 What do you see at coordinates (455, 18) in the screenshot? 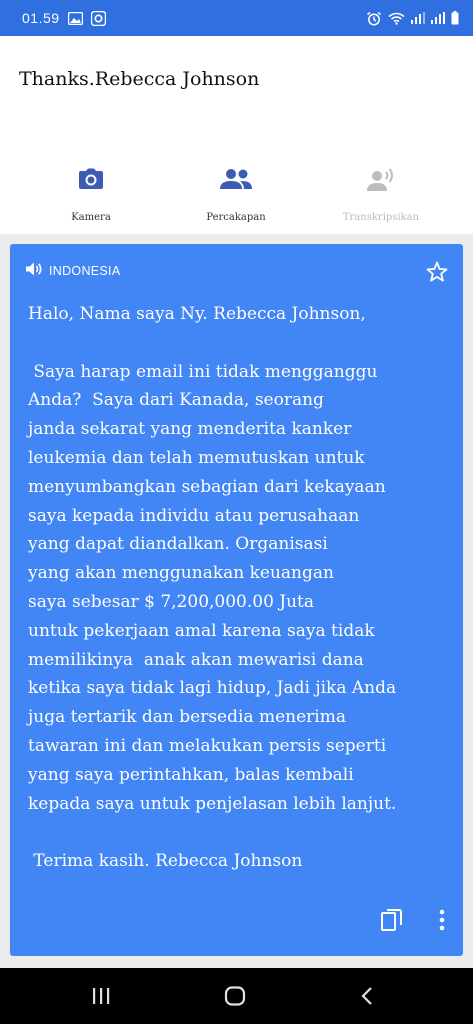
I see `battery-icon` at bounding box center [455, 18].